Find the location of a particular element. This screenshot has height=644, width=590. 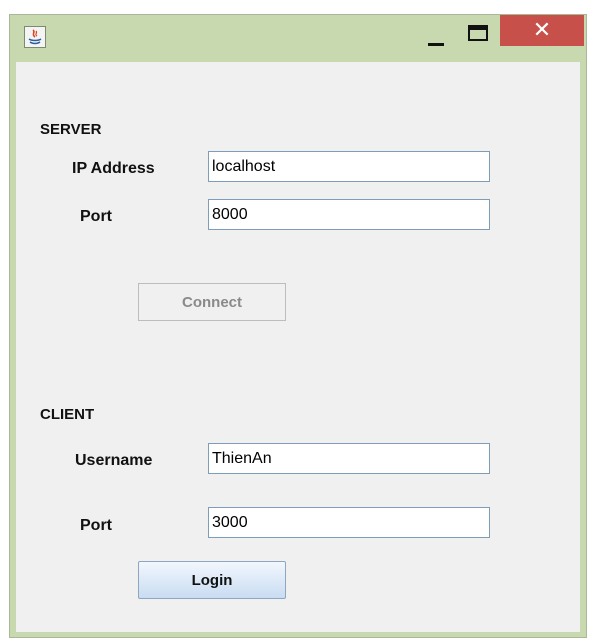

server-port-label: Port is located at coordinates (96, 216).